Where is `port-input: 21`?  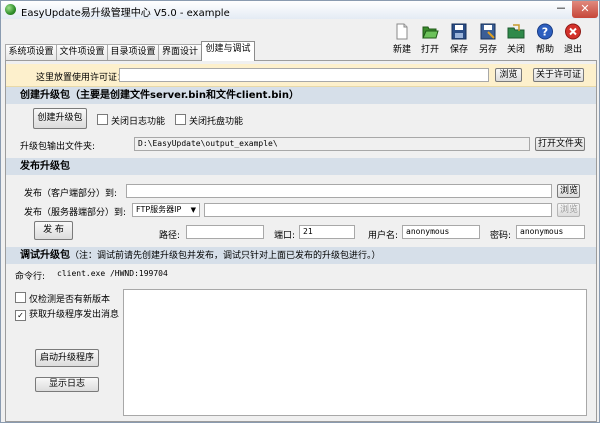
port-input: 21 is located at coordinates (327, 232).